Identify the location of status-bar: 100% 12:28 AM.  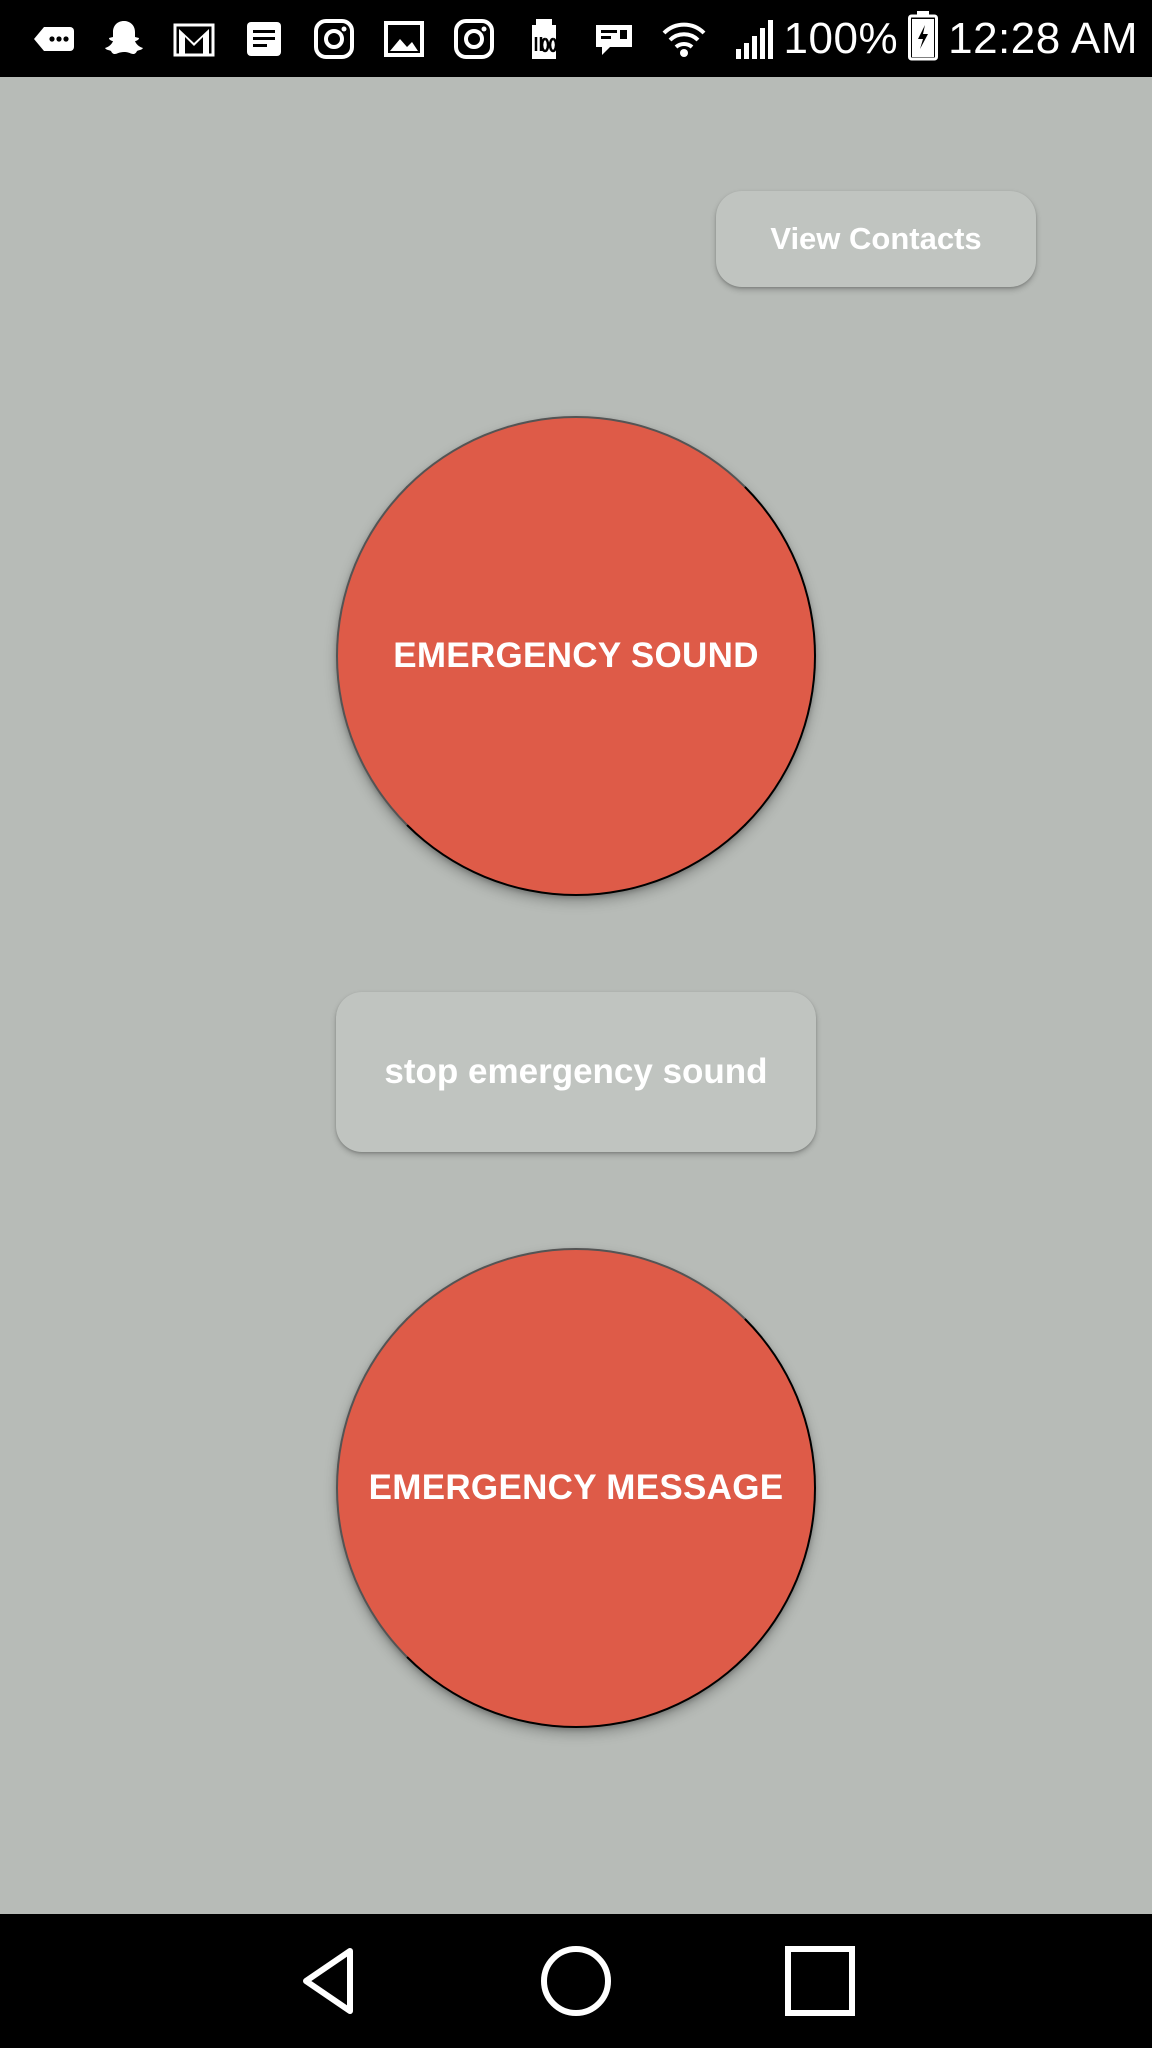
(576, 38).